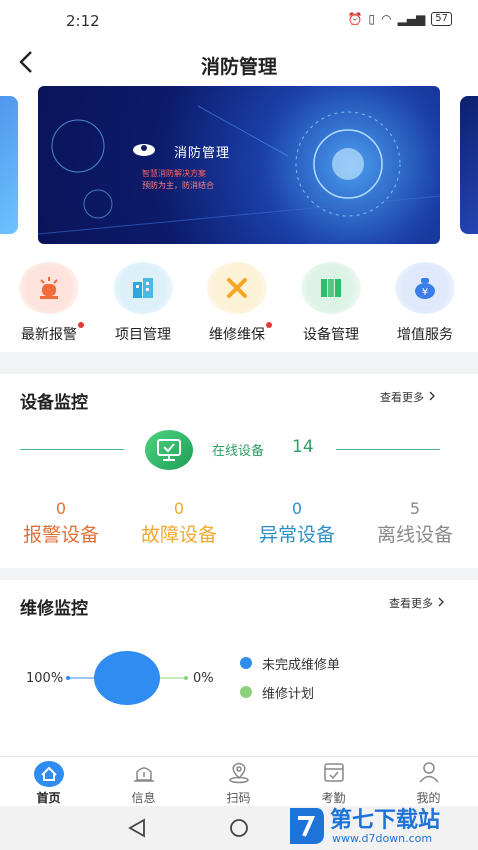 Image resolution: width=478 pixels, height=850 pixels. Describe the element at coordinates (382, 838) in the screenshot. I see `watermark-url: www.d7down.com` at that location.